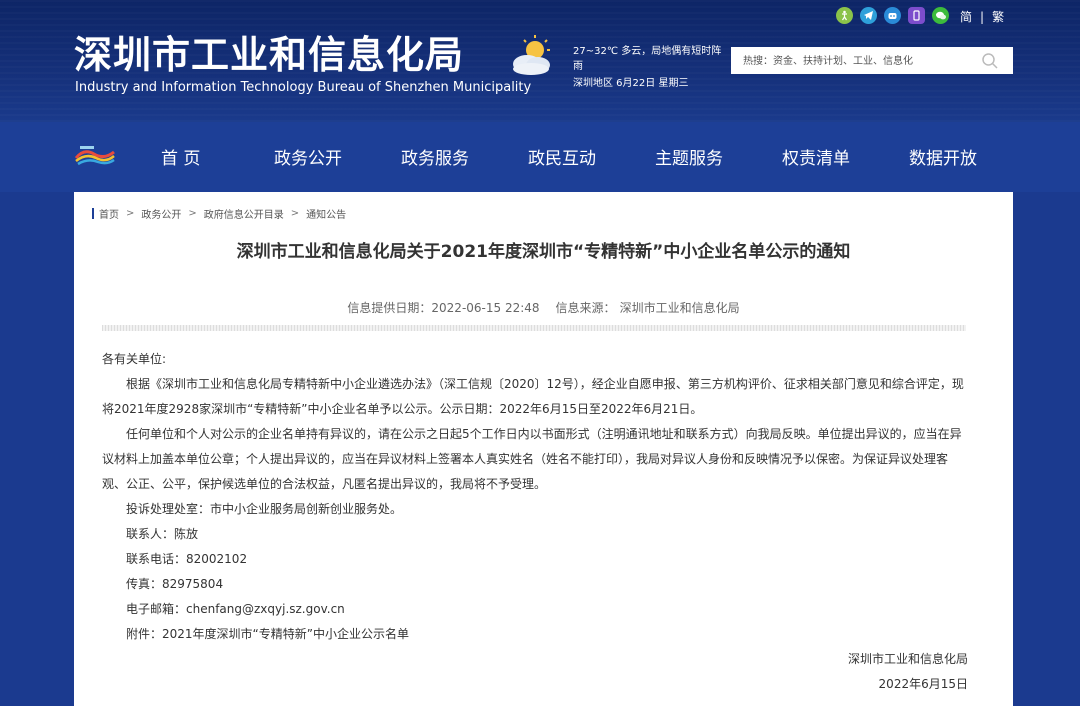 The width and height of the screenshot is (1080, 706). What do you see at coordinates (907, 659) in the screenshot?
I see `signature: 深圳市工业和信息化局` at bounding box center [907, 659].